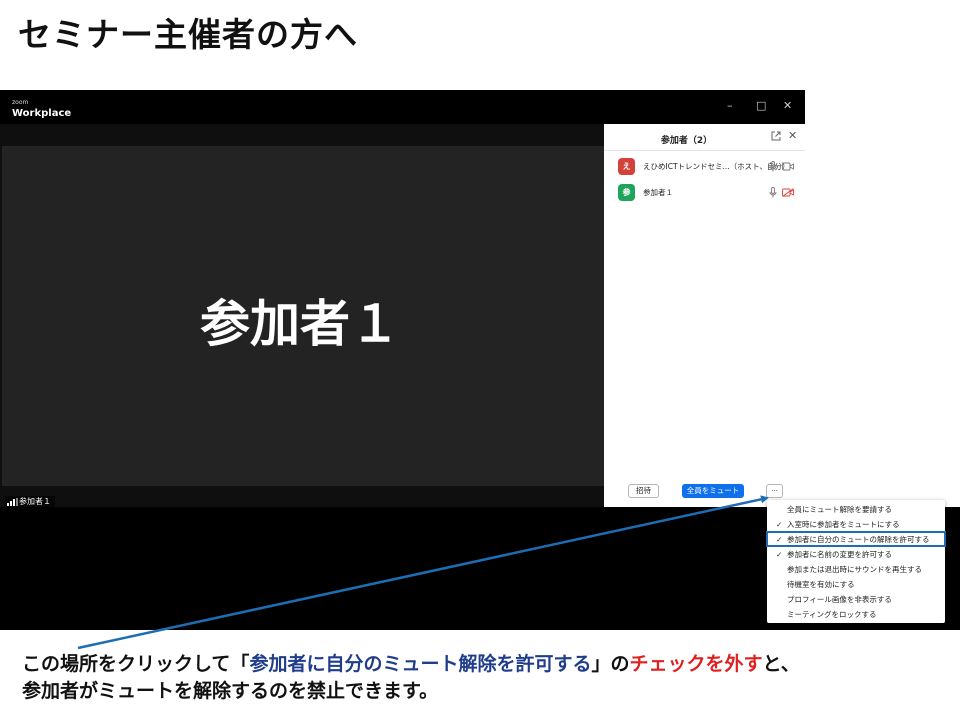 Image resolution: width=960 pixels, height=720 pixels. I want to click on mute-all-button: 全員をミュート, so click(713, 491).